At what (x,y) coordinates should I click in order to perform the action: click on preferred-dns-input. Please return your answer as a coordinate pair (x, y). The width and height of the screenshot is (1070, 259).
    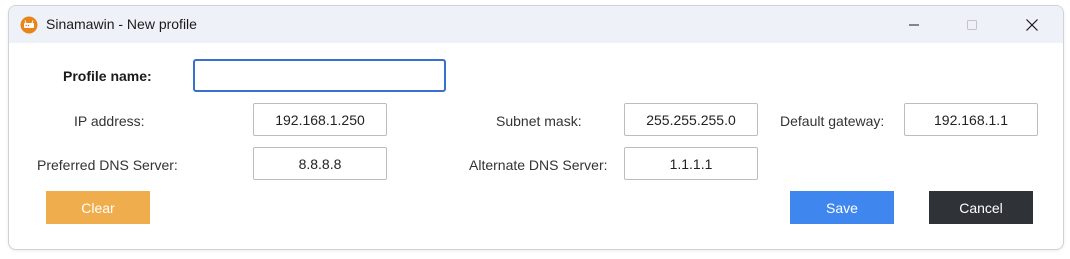
    Looking at the image, I should click on (320, 163).